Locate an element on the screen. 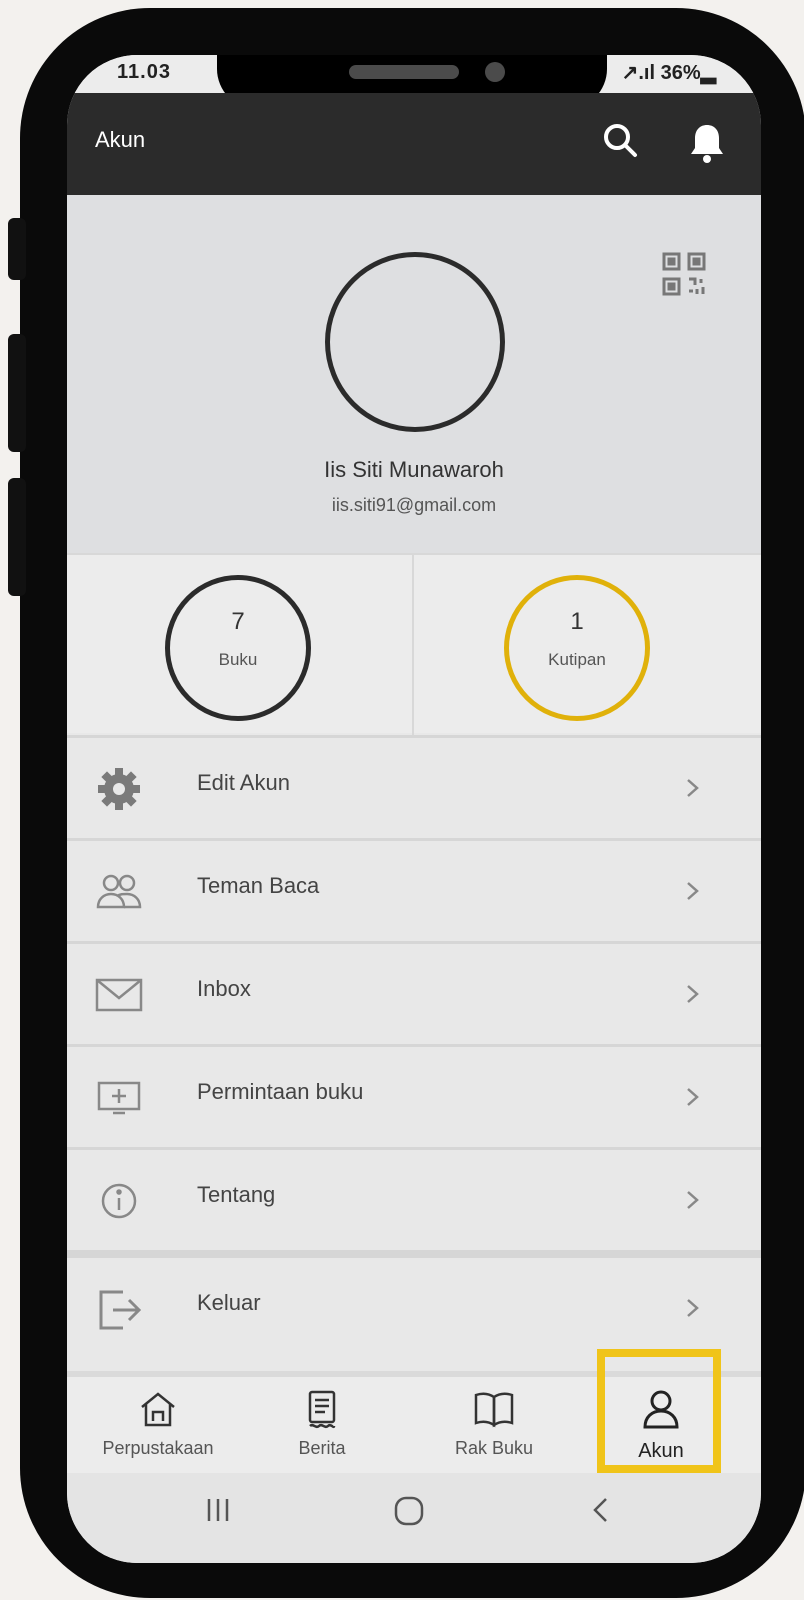 The width and height of the screenshot is (804, 1600). home-icon is located at coordinates (158, 1412).